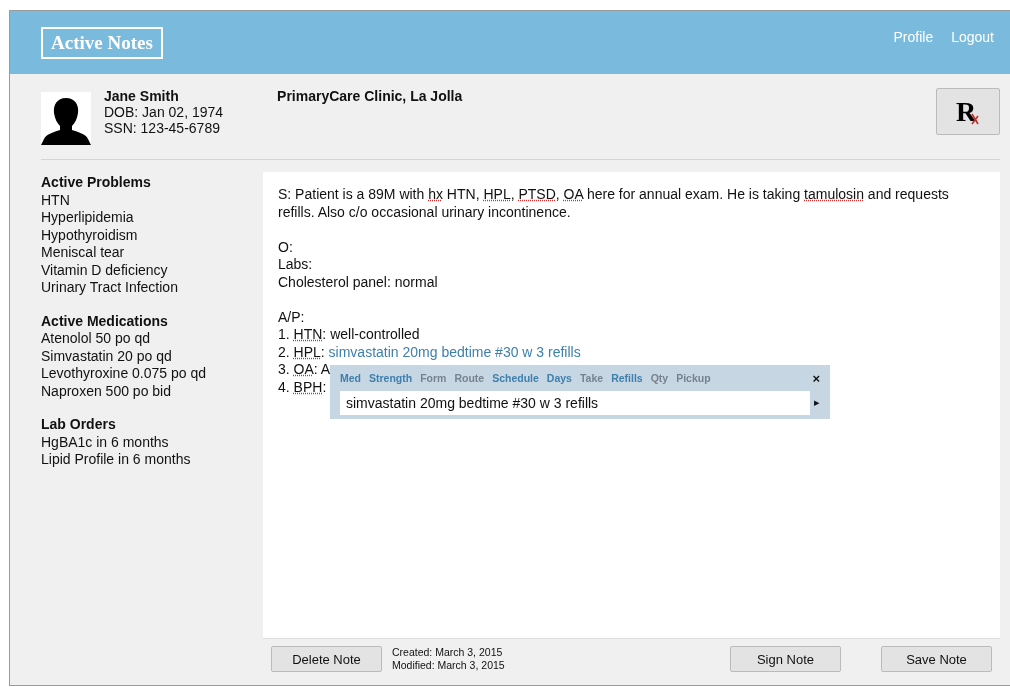 This screenshot has height=687, width=1010. Describe the element at coordinates (429, 352) in the screenshot. I see `note-line: 2. HPL: simvastatin 20mg bedtime #30 w 3 refills` at that location.